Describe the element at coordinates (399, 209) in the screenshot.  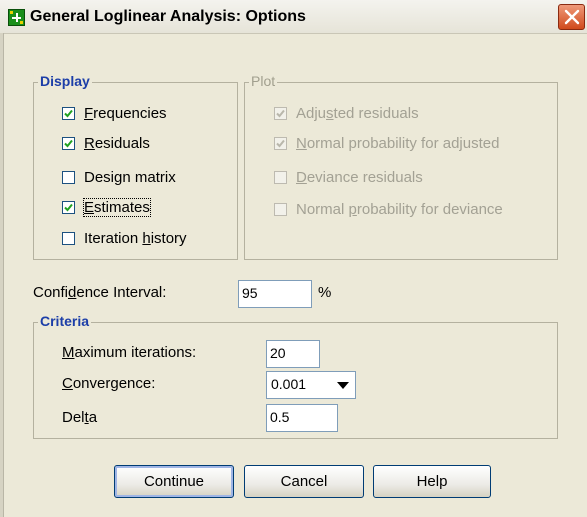
I see `normal-probability-deviance-label: Normal probability for deviance` at that location.